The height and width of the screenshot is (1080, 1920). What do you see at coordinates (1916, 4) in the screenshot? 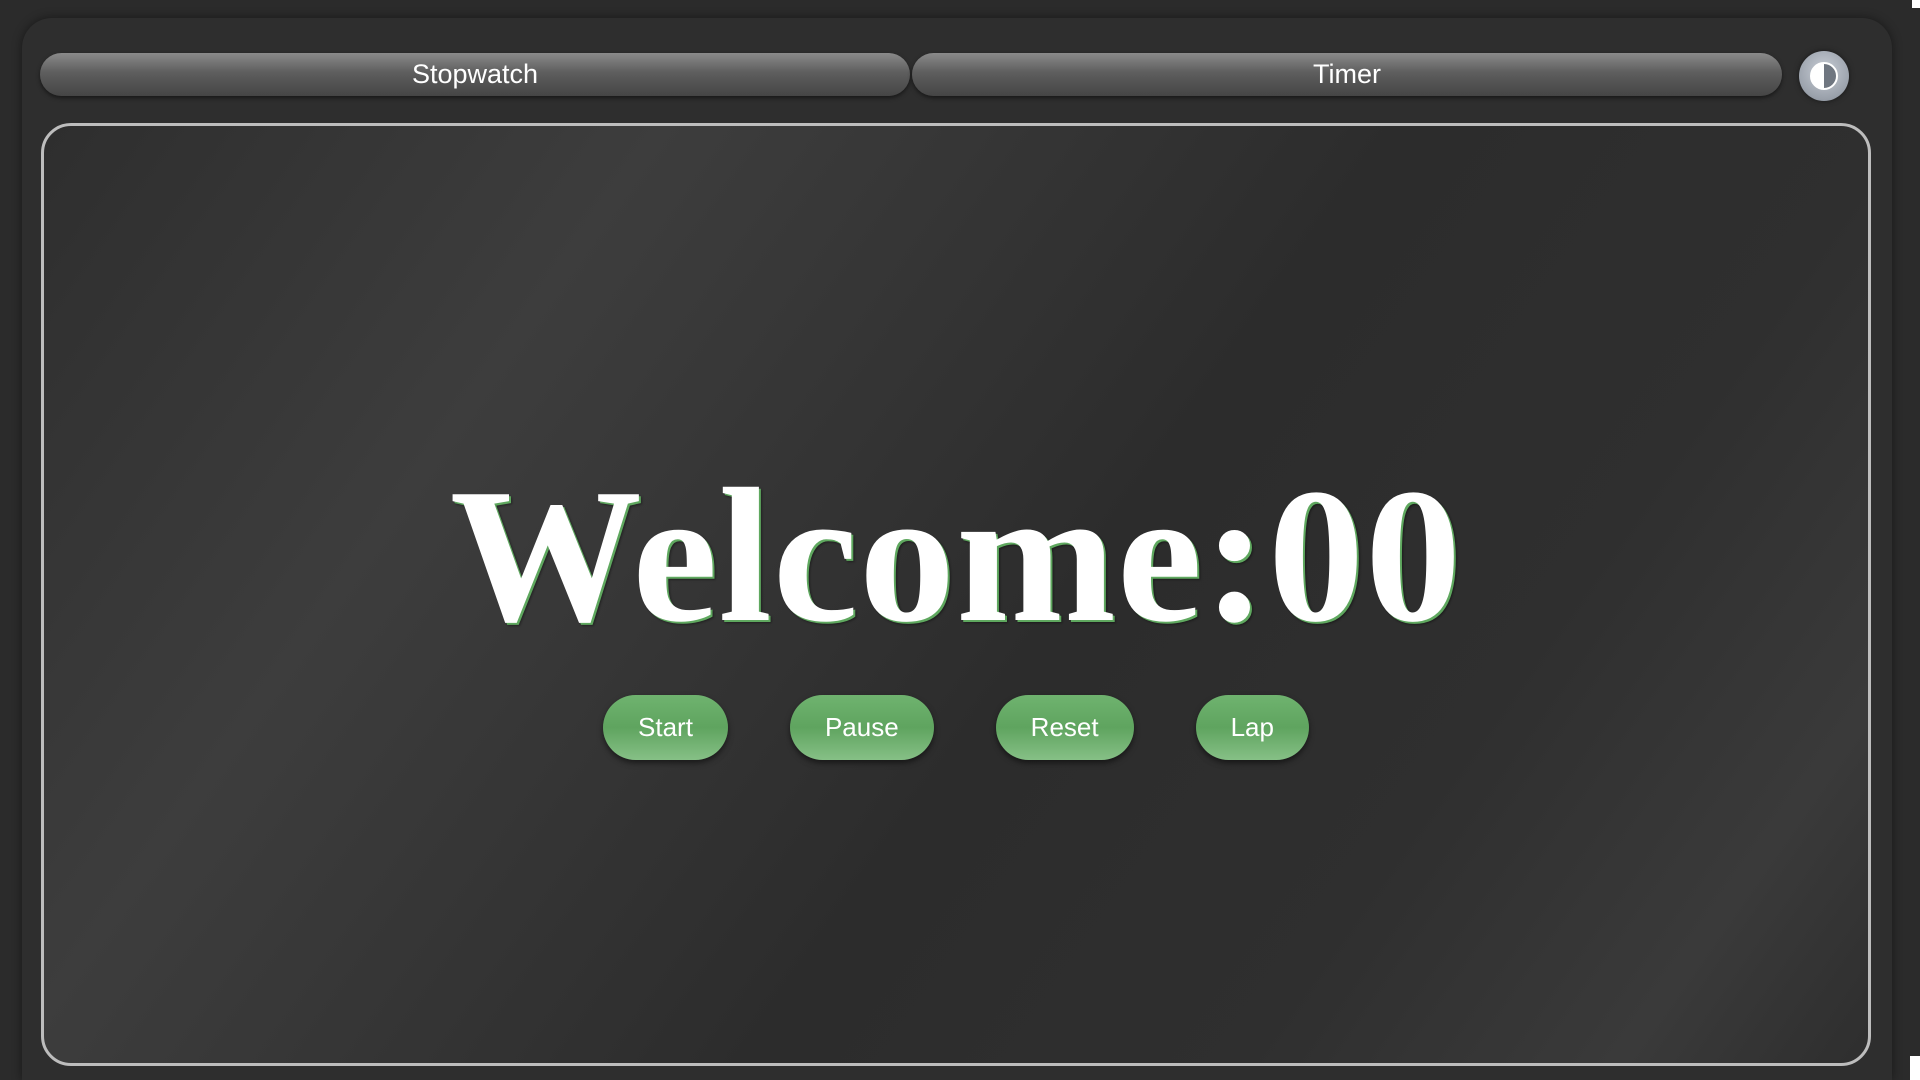
I see `scrollbar-top-corner` at bounding box center [1916, 4].